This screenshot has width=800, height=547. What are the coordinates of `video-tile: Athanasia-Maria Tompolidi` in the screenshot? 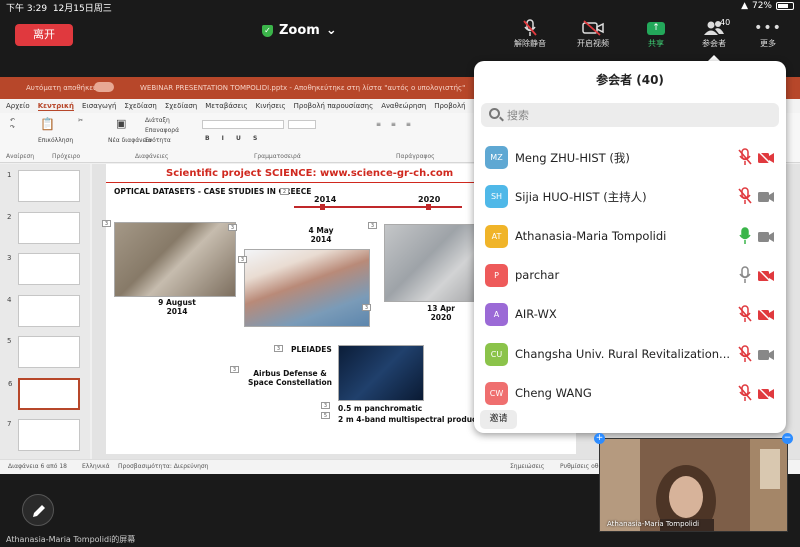 It's located at (693, 485).